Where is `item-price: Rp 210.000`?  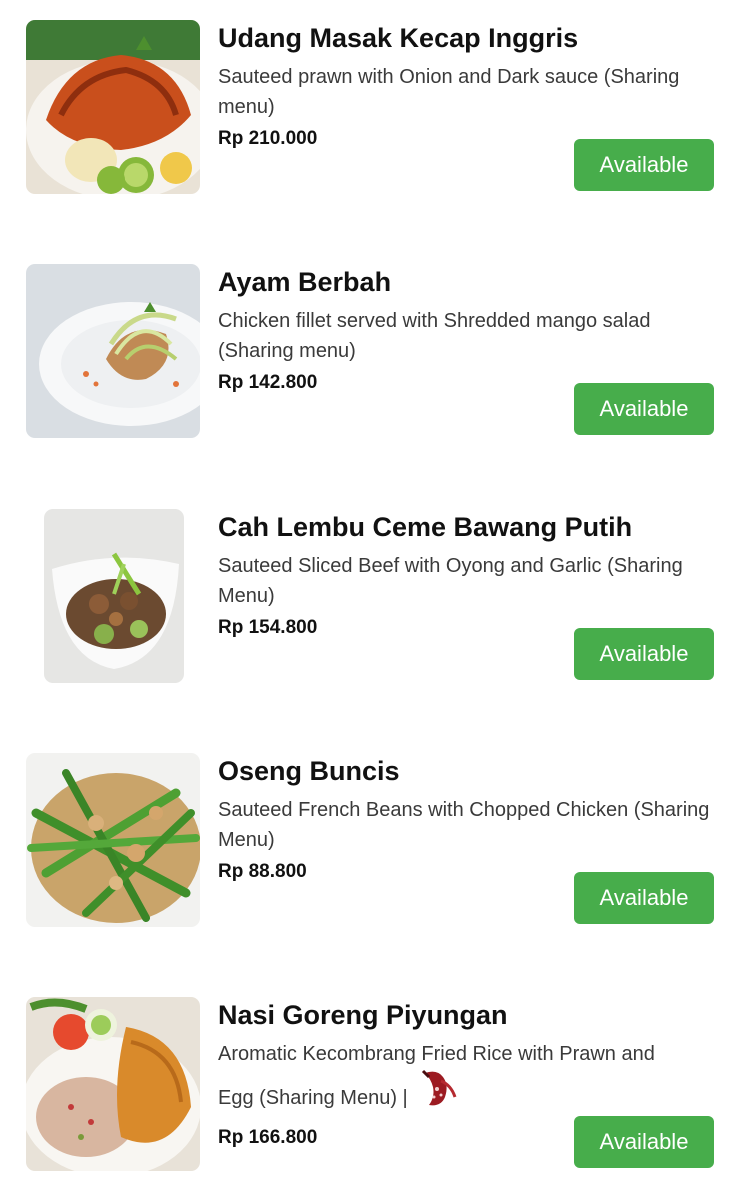
item-price: Rp 210.000 is located at coordinates (268, 138).